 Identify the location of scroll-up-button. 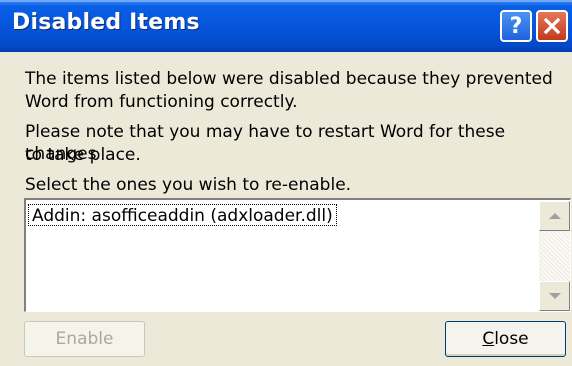
(554, 216).